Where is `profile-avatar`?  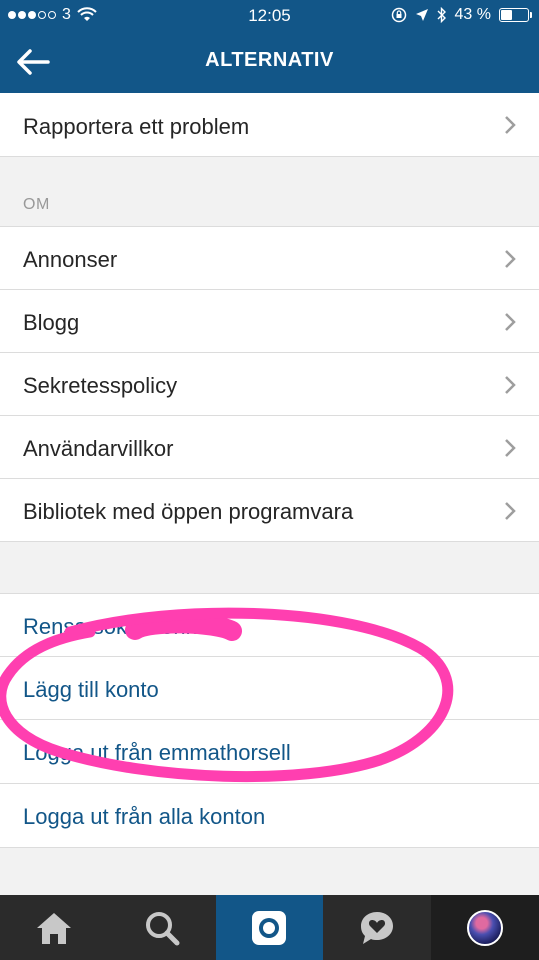 profile-avatar is located at coordinates (485, 927).